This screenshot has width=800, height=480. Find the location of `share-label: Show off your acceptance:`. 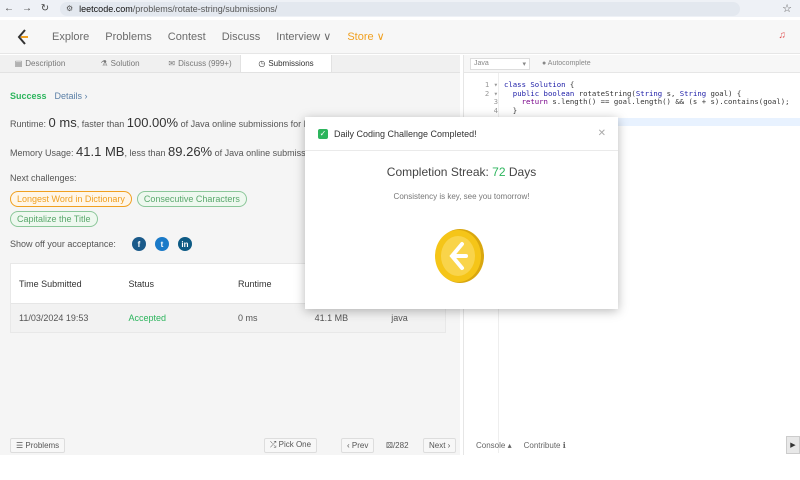

share-label: Show off your acceptance: is located at coordinates (63, 244).